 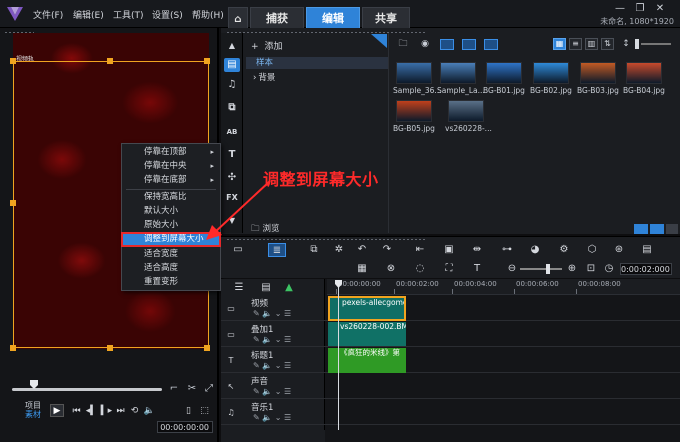 I want to click on end-button: ⏭, so click(x=120, y=411).